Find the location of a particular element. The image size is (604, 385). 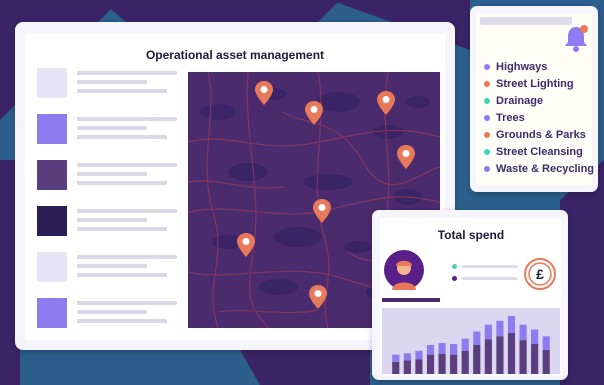

category-item: Drainage is located at coordinates (513, 101).